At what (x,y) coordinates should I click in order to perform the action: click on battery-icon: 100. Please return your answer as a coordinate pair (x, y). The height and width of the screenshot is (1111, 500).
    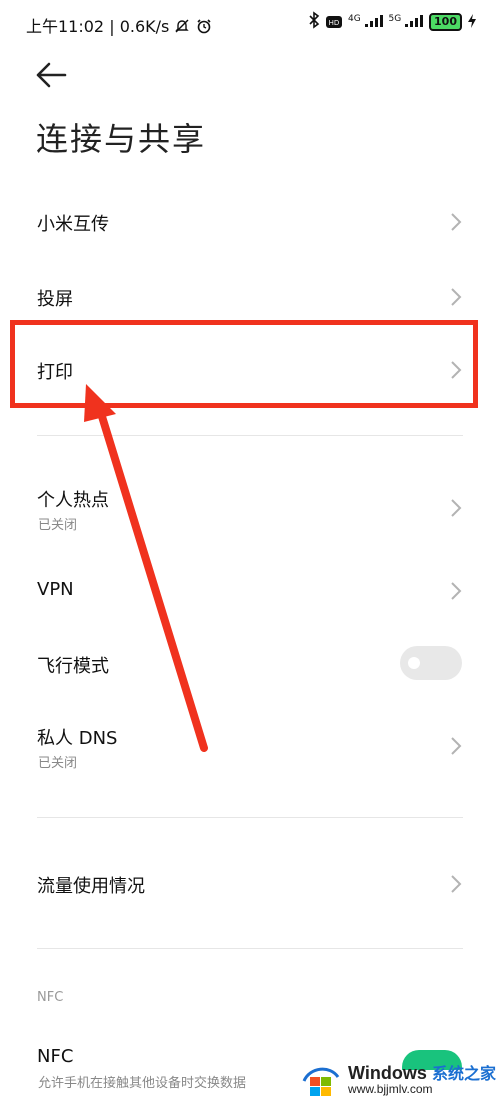
    Looking at the image, I should click on (445, 22).